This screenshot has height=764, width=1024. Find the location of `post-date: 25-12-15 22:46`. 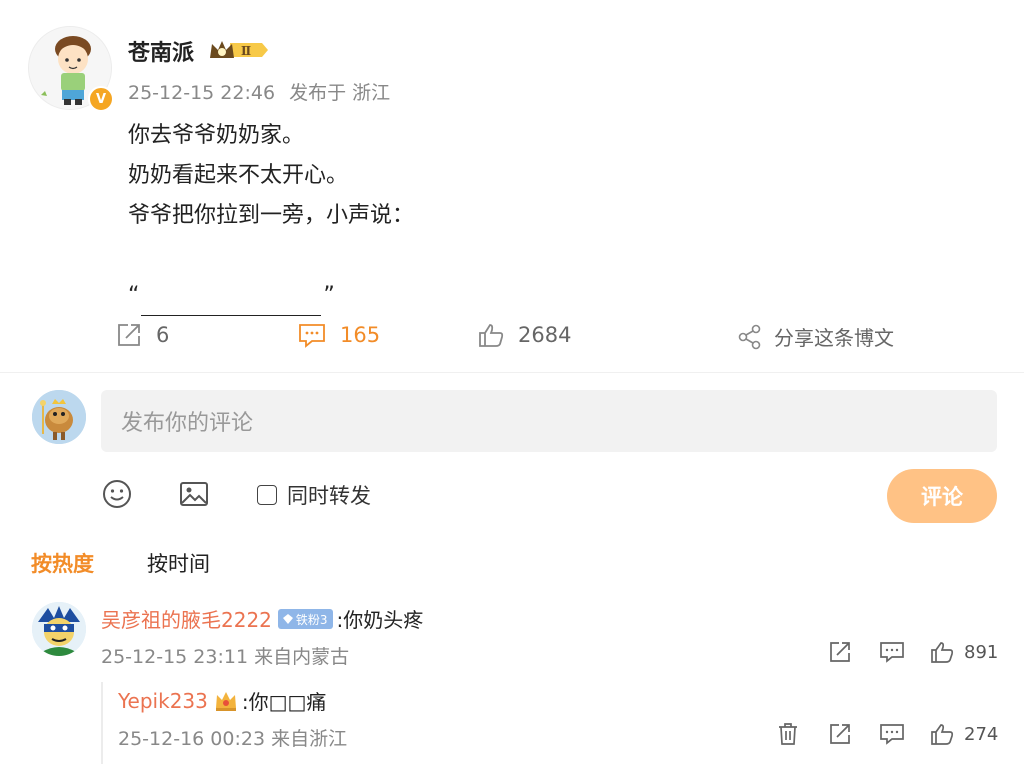

post-date: 25-12-15 22:46 is located at coordinates (202, 93).